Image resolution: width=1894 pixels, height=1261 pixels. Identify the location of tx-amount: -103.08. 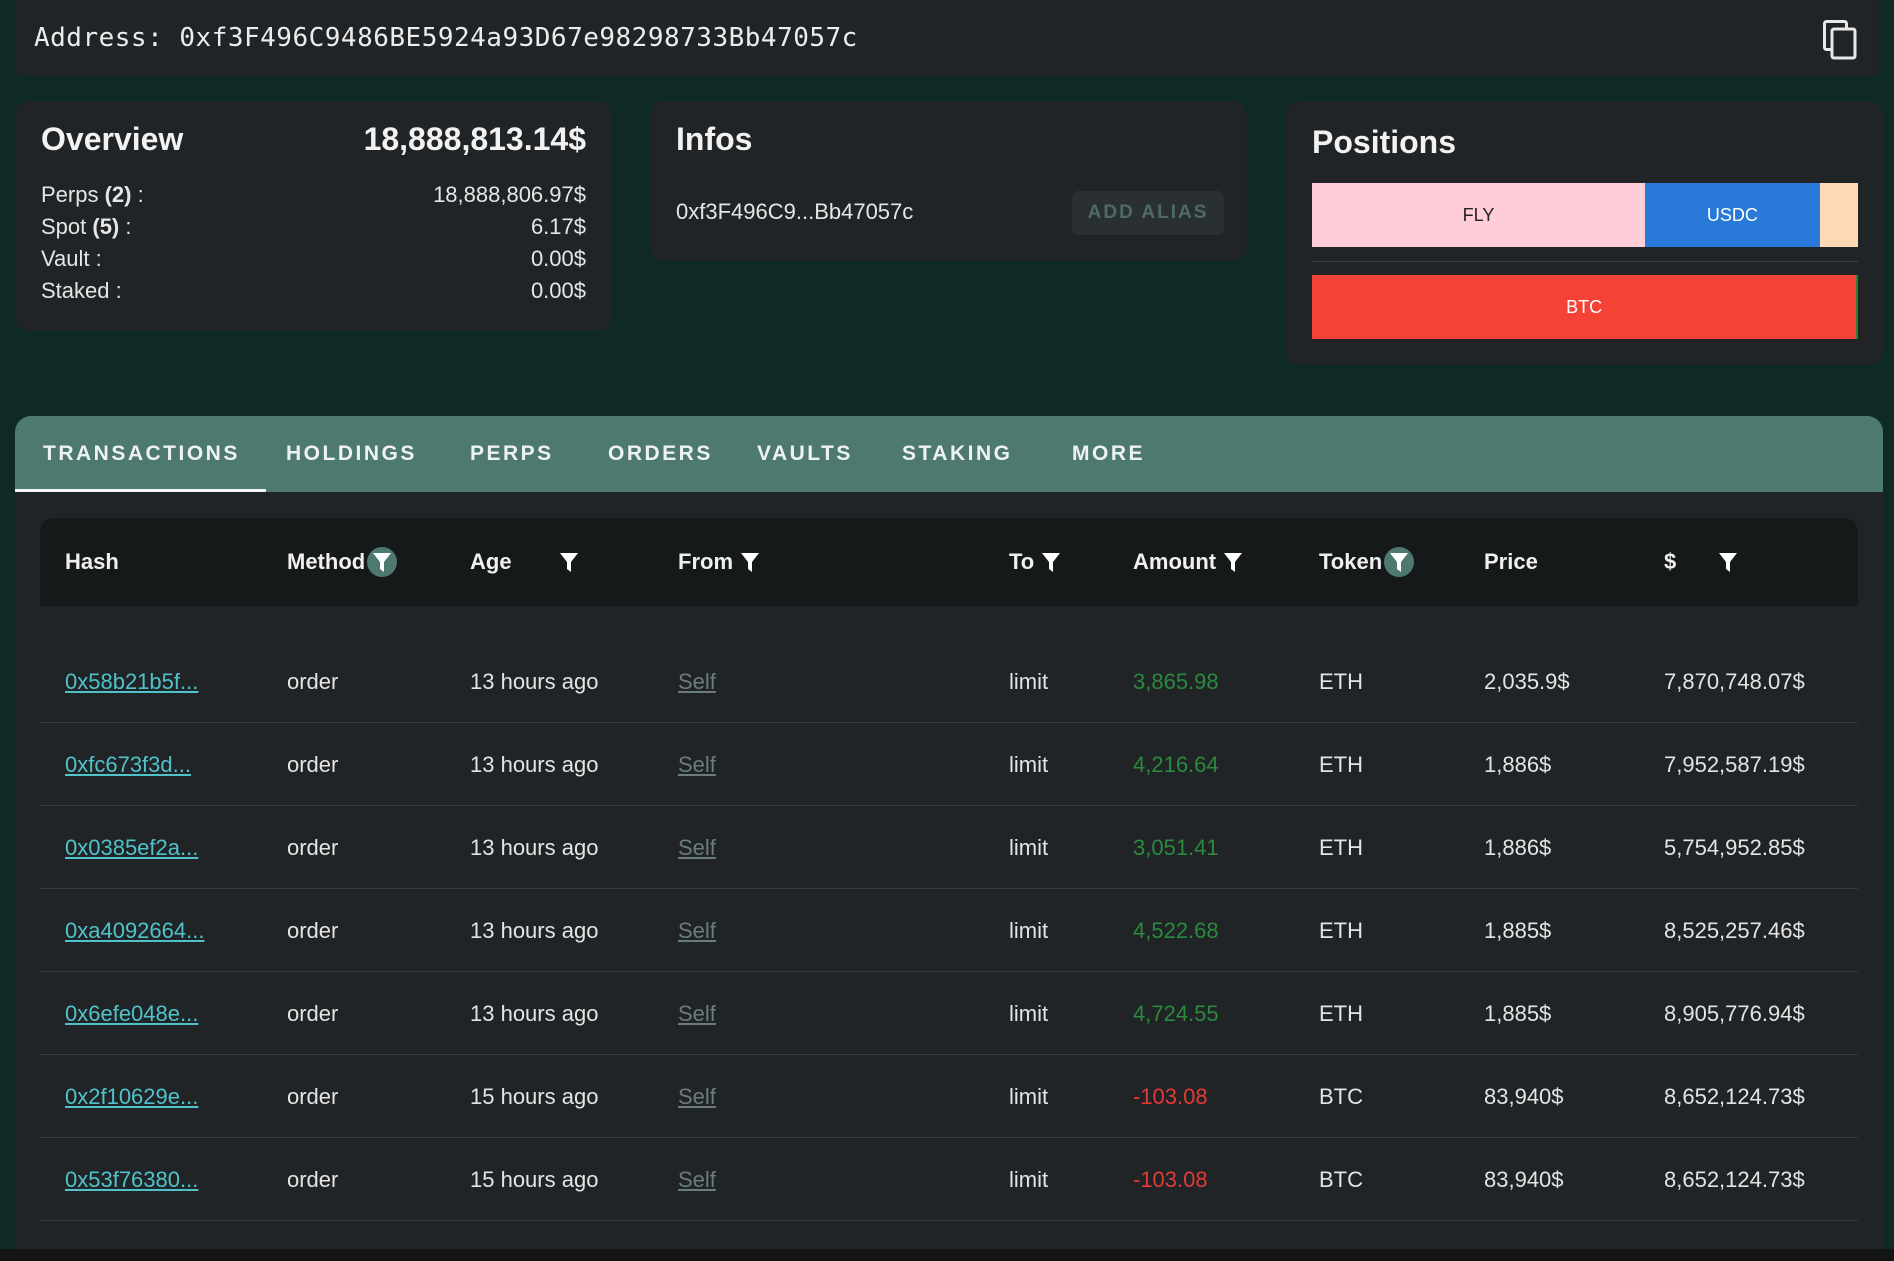
(1170, 1179).